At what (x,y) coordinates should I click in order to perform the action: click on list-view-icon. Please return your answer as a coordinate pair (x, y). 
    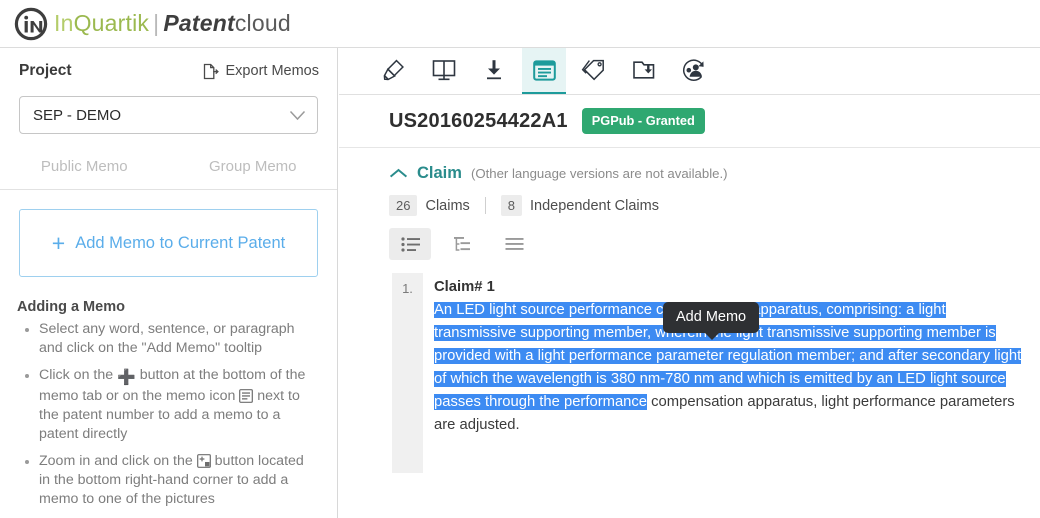
    Looking at the image, I should click on (410, 244).